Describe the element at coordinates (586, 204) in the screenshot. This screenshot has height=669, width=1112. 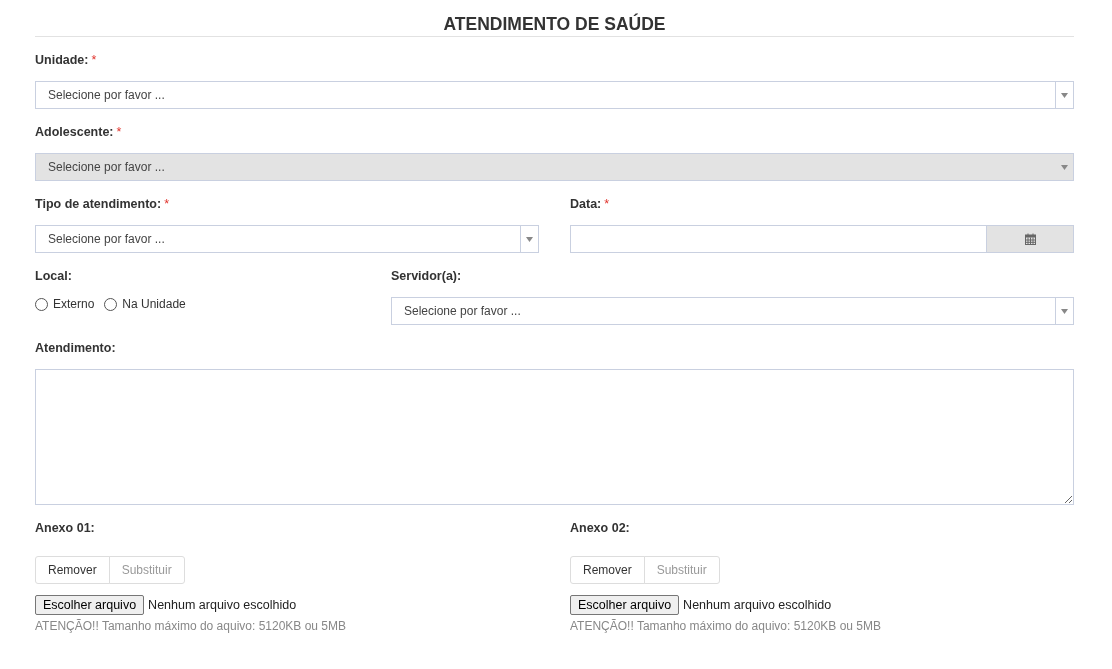
I see `field-label: Data:` at that location.